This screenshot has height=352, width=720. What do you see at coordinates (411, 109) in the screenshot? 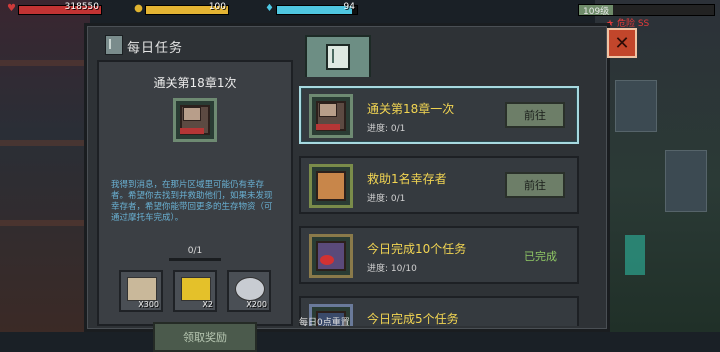
I see `task-name: 通关第18章一次` at bounding box center [411, 109].